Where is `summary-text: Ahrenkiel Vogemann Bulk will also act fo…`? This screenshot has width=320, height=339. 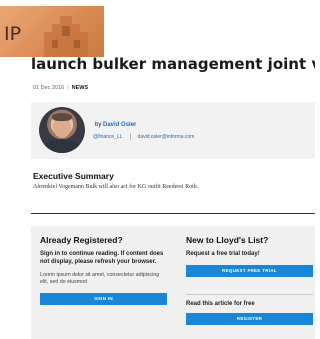 summary-text: Ahrenkiel Vogemann Bulk will also act fo… is located at coordinates (116, 187).